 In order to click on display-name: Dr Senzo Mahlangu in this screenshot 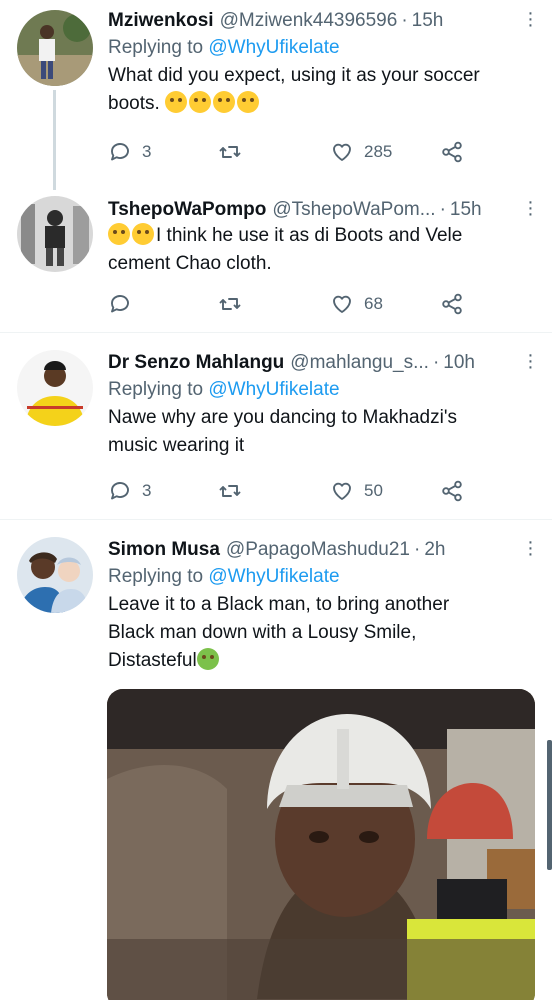, I will do `click(196, 363)`.